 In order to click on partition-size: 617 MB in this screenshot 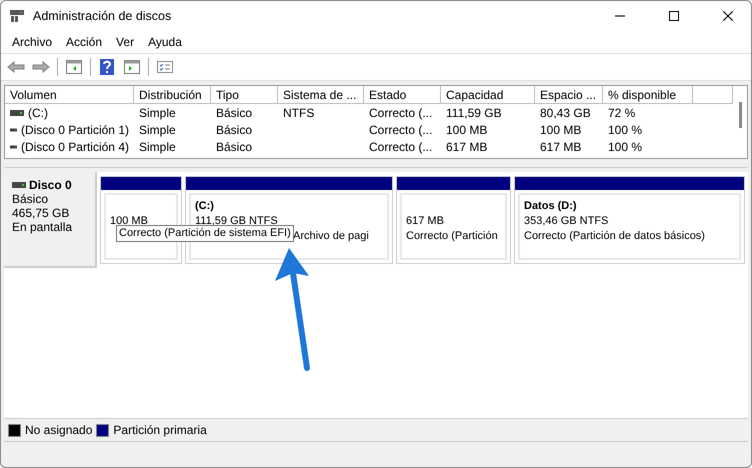, I will do `click(425, 221)`.